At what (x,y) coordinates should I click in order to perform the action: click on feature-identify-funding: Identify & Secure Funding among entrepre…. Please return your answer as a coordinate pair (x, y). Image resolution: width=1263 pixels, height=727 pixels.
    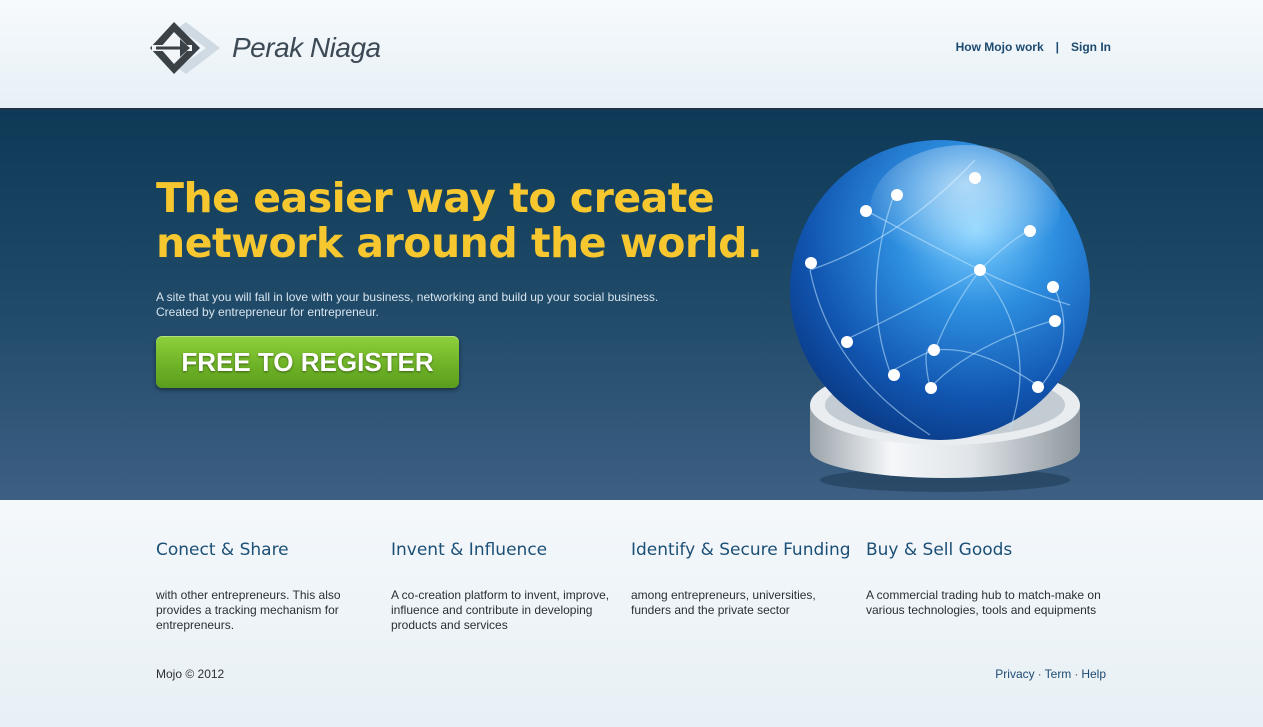
    Looking at the image, I should click on (741, 579).